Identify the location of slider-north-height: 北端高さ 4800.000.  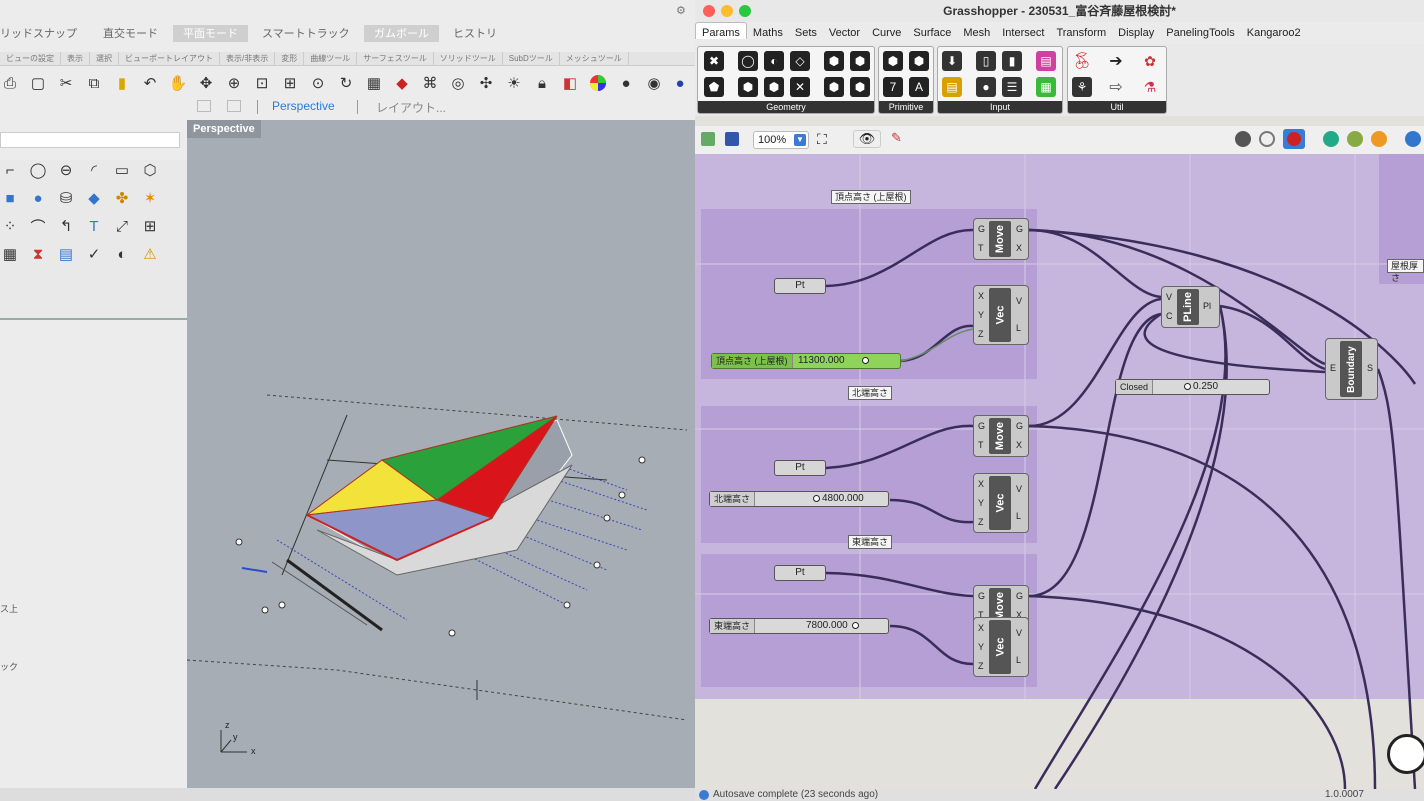
(799, 499).